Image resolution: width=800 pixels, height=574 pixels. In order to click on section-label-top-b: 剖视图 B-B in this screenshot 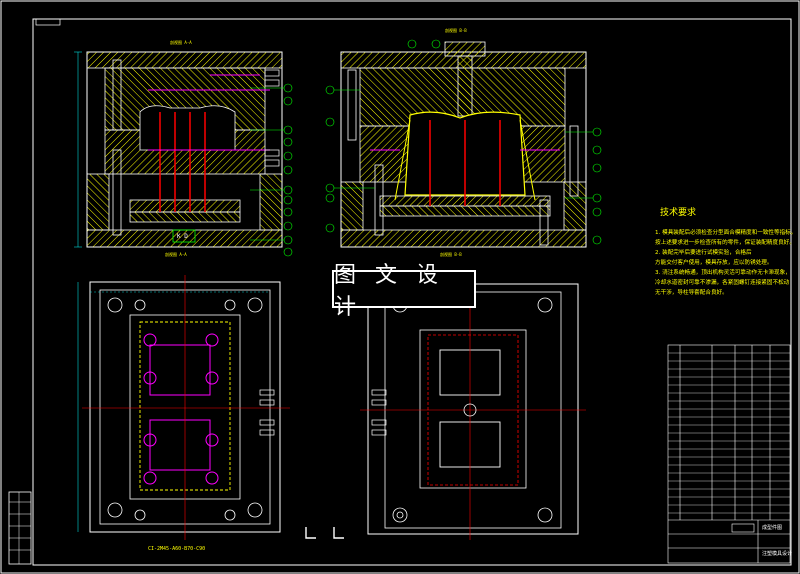, I will do `click(456, 30)`.